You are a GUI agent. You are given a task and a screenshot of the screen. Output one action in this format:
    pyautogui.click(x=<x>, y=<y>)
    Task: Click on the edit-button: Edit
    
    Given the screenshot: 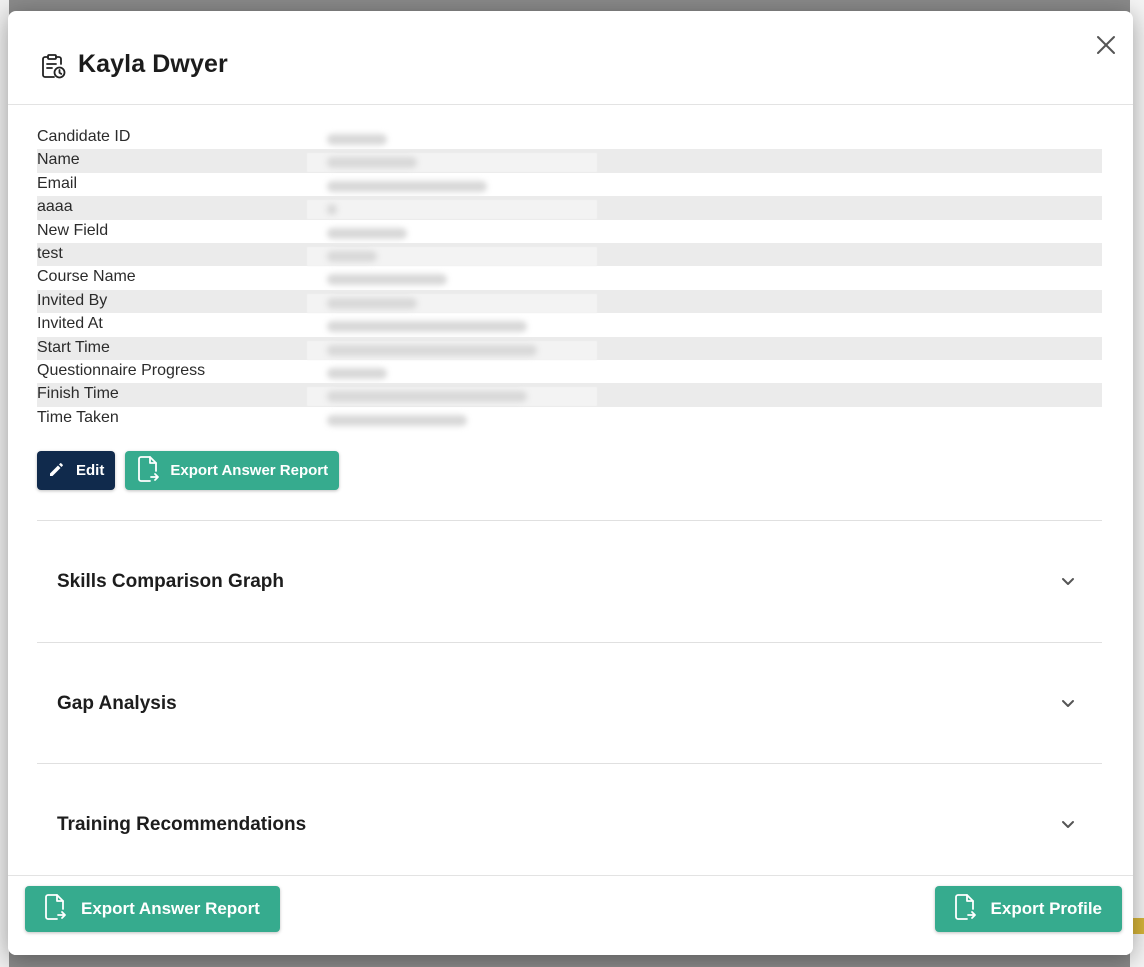 What is the action you would take?
    pyautogui.click(x=76, y=470)
    